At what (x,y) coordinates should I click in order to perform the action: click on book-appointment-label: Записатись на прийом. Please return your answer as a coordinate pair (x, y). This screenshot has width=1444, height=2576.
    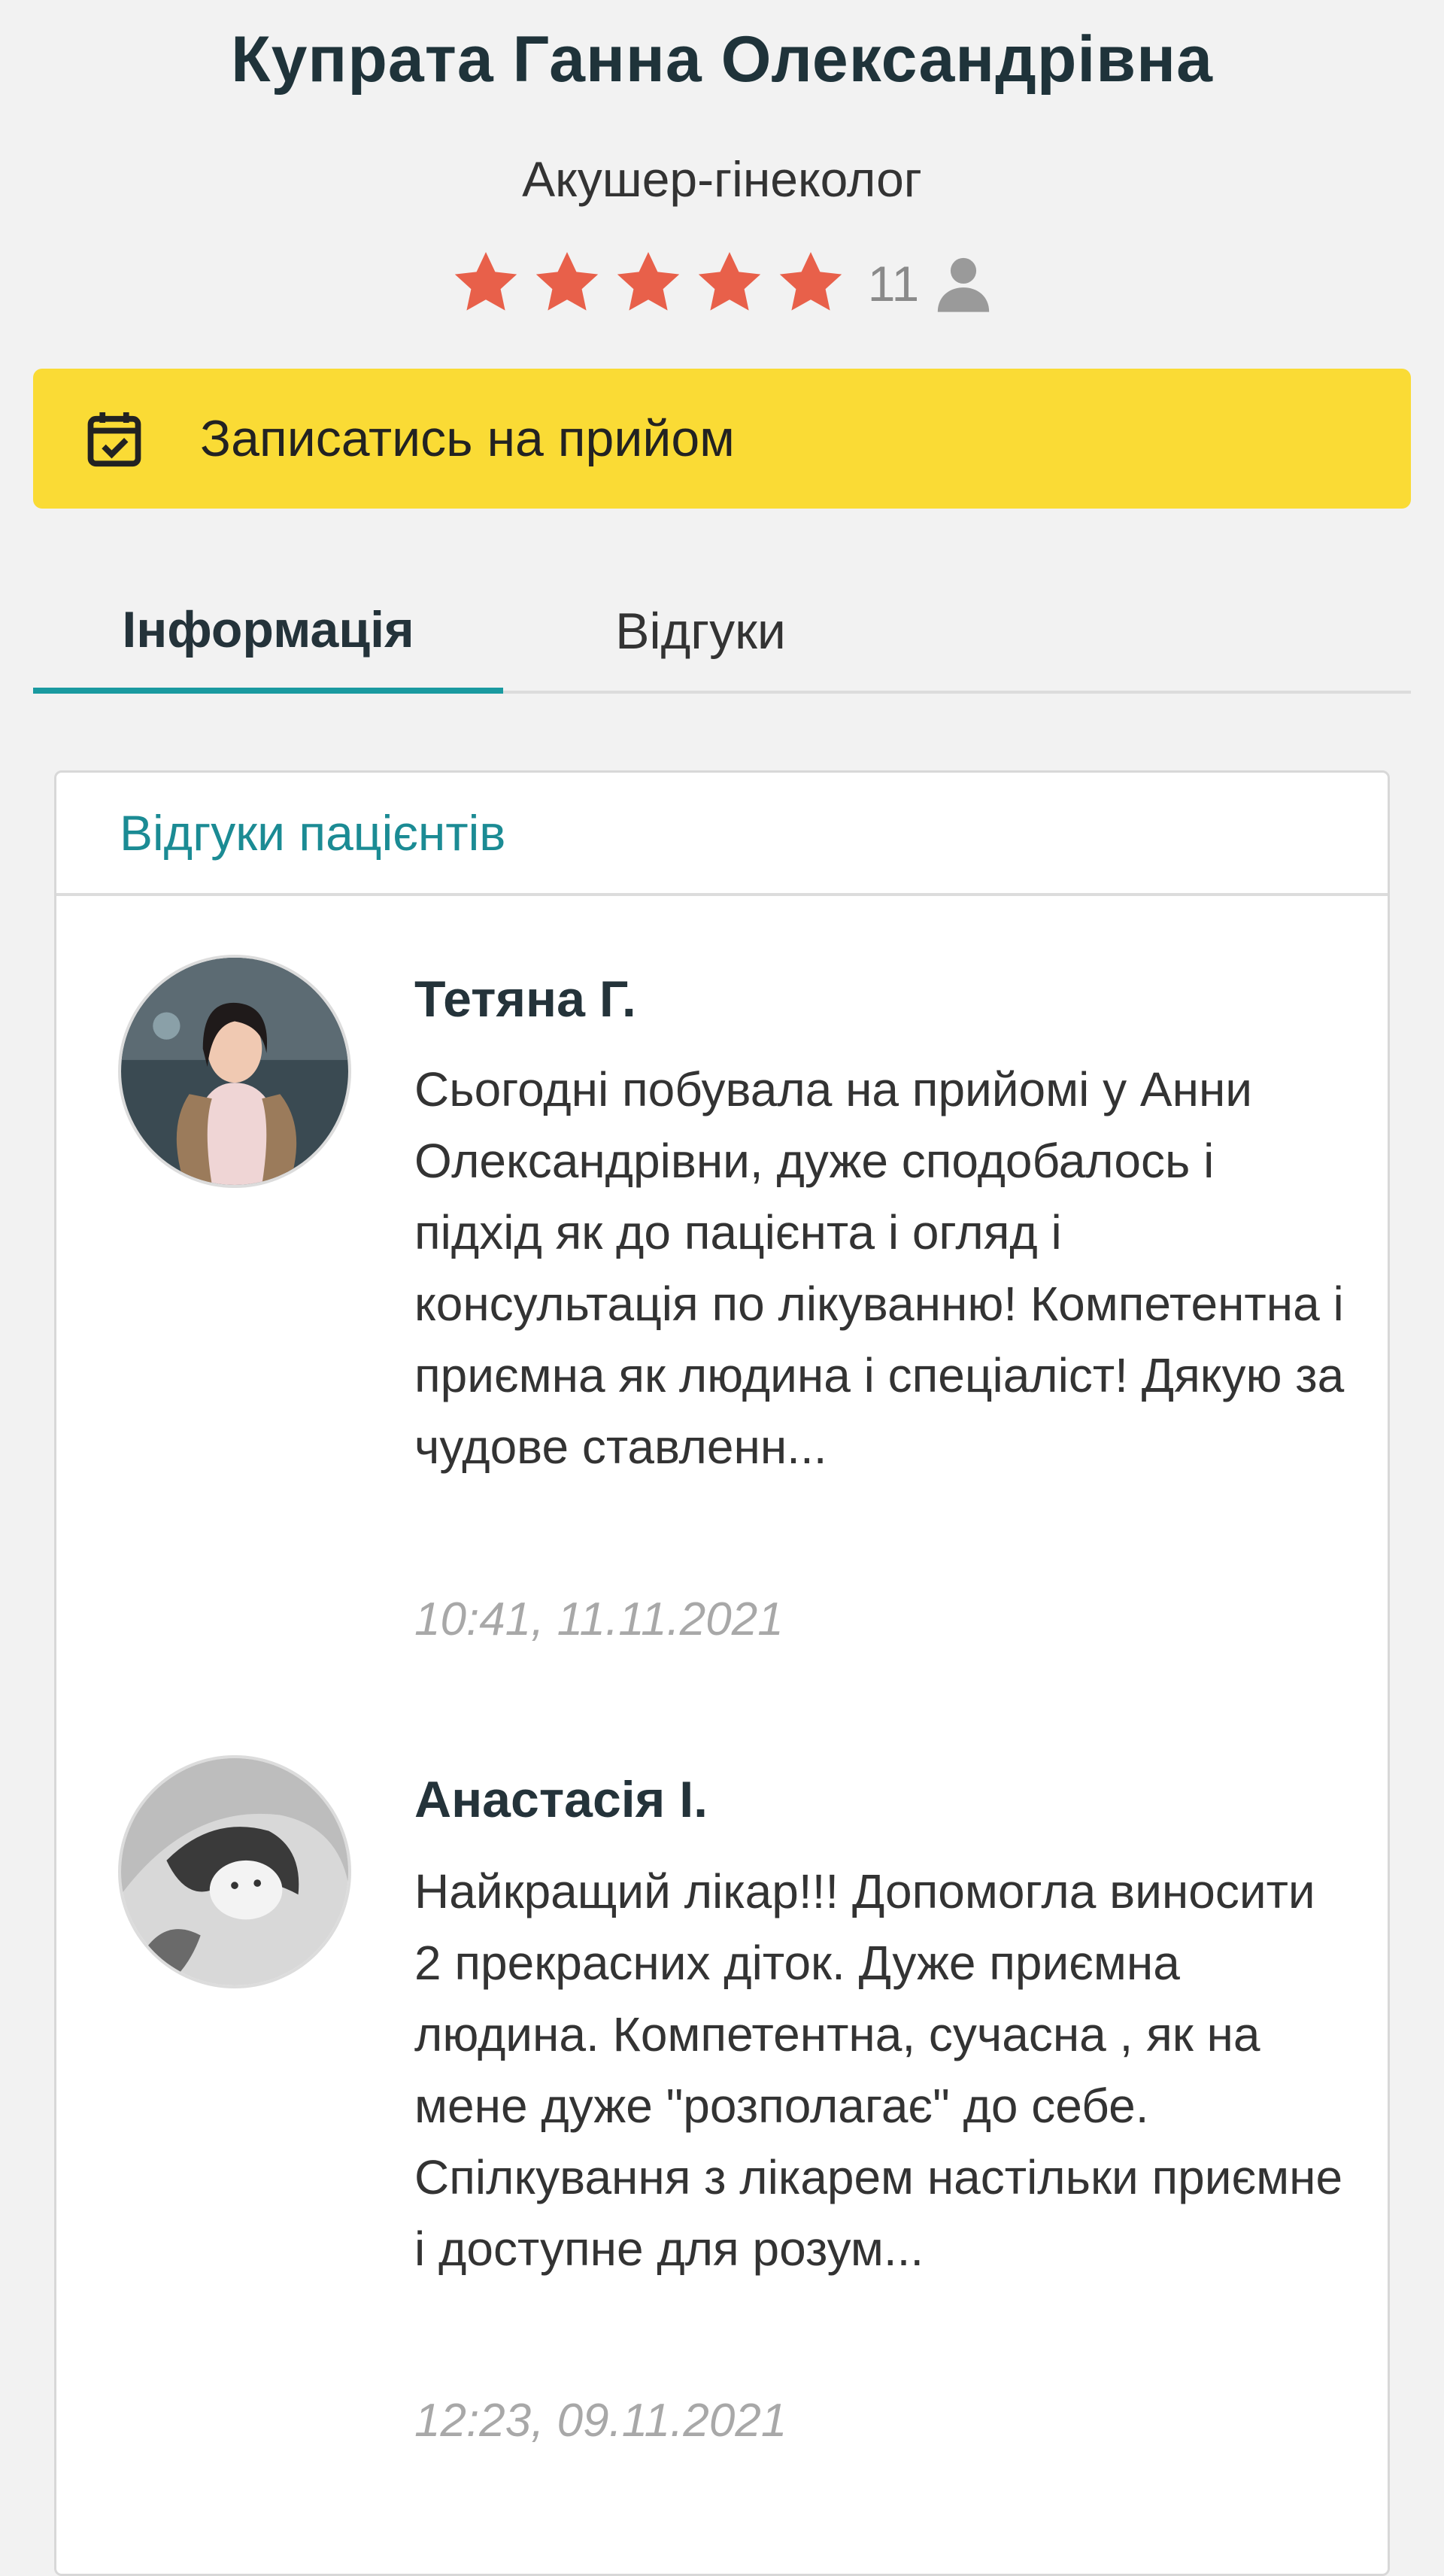
    Looking at the image, I should click on (467, 439).